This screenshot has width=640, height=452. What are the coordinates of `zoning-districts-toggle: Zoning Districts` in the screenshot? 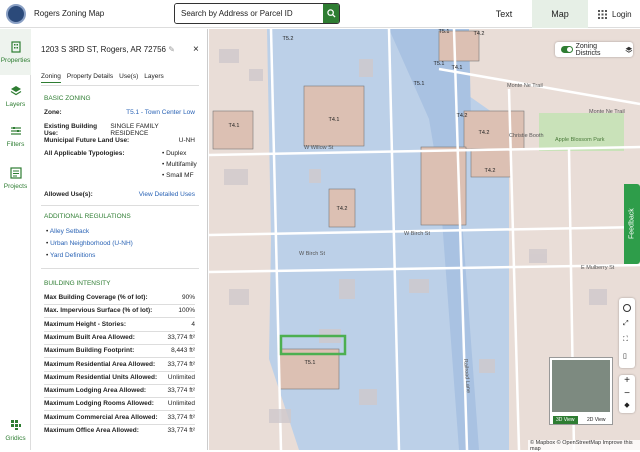 It's located at (594, 49).